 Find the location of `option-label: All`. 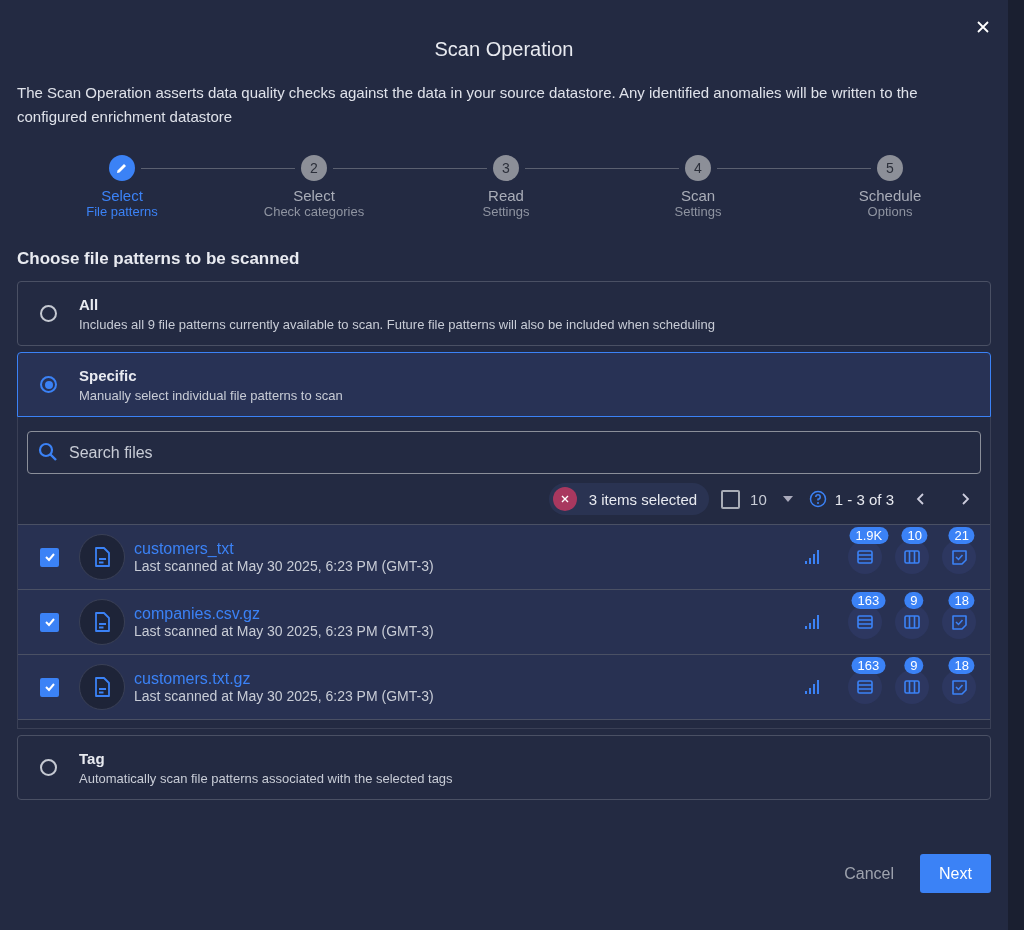

option-label: All is located at coordinates (89, 304).